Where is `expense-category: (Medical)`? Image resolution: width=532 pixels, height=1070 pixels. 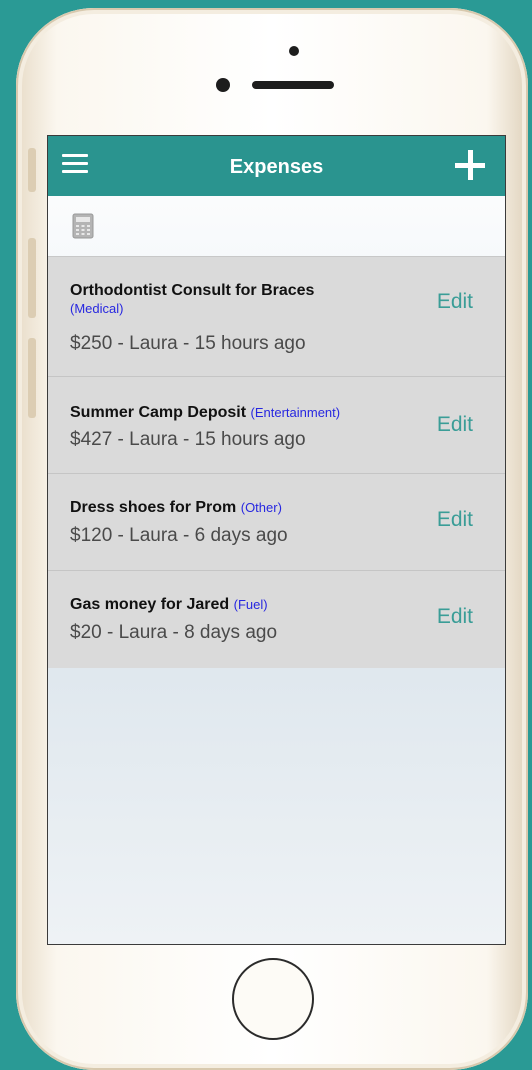 expense-category: (Medical) is located at coordinates (97, 308).